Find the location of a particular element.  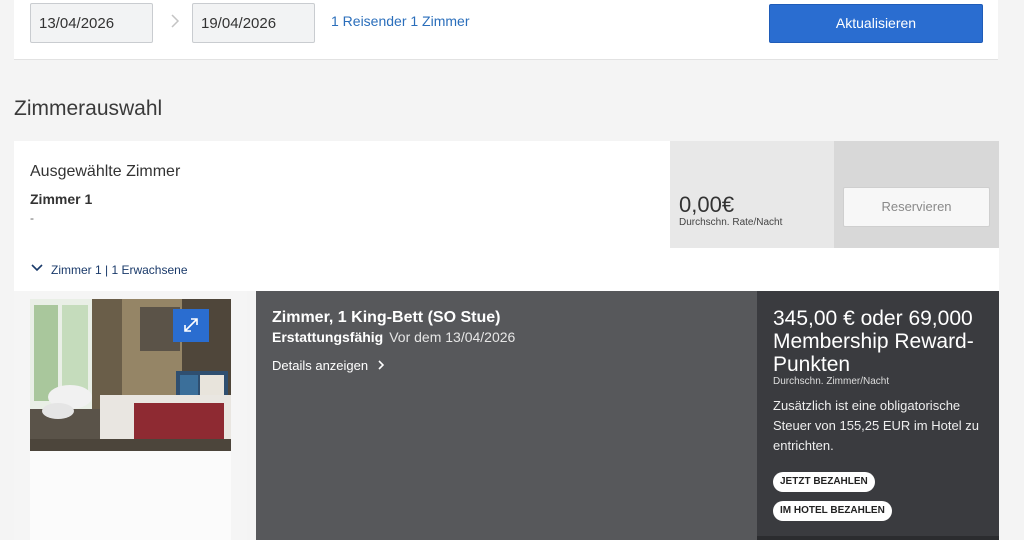

refund-policy: Erstattungsfähig Vor dem 13/04/2026 is located at coordinates (393, 337).